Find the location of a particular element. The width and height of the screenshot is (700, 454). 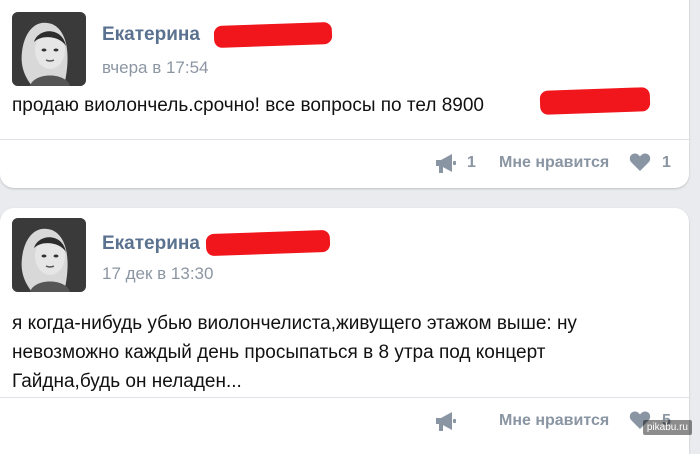

like-count: 1 is located at coordinates (666, 167).